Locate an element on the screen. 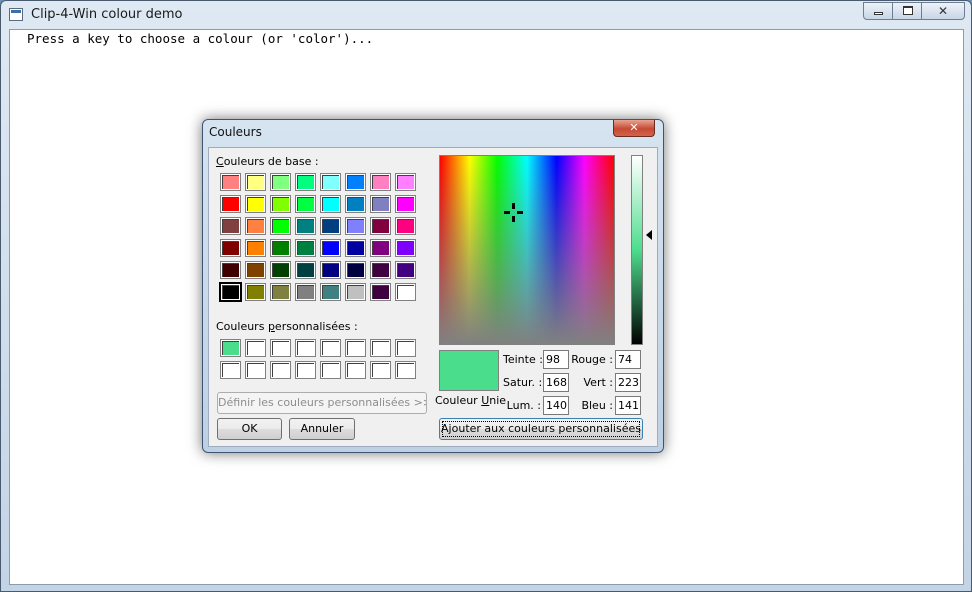 This screenshot has width=972, height=592. add-to-custom-colors-button: Ajouter aux couleurs personnalisées is located at coordinates (541, 429).